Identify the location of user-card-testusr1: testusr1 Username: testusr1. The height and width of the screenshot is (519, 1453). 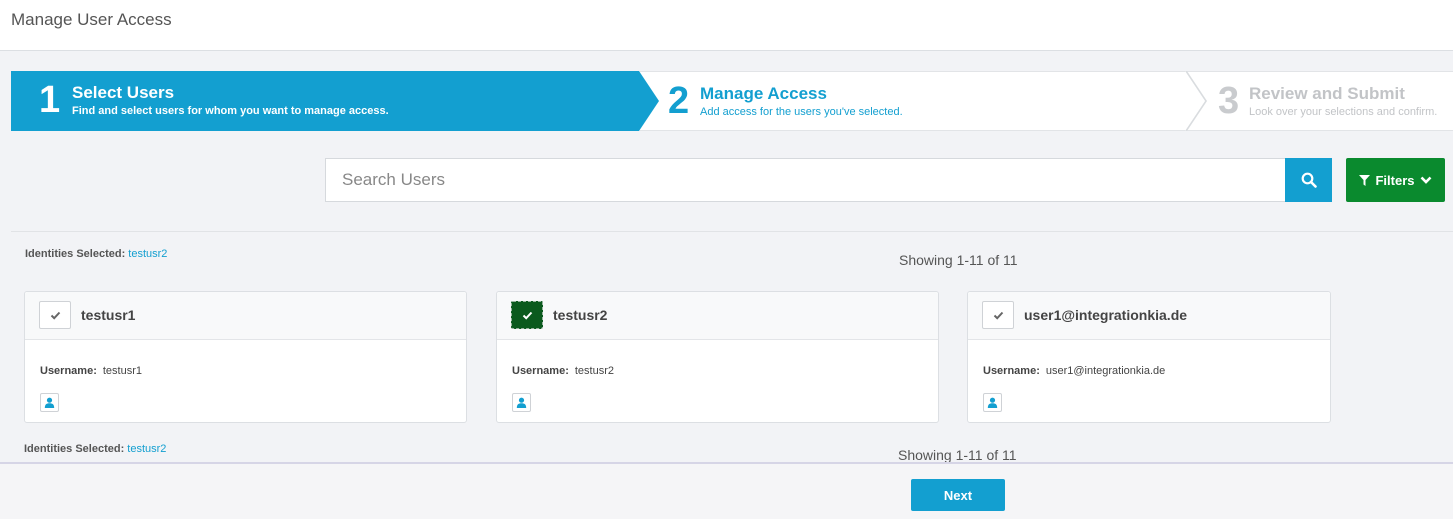
(245, 357).